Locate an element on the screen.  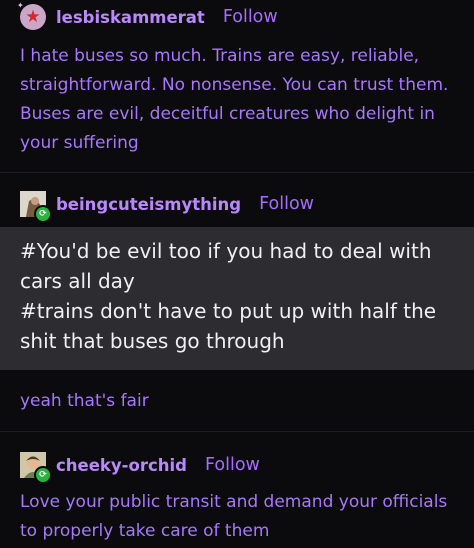
user-avatar: ✦ ★ is located at coordinates (31, 15).